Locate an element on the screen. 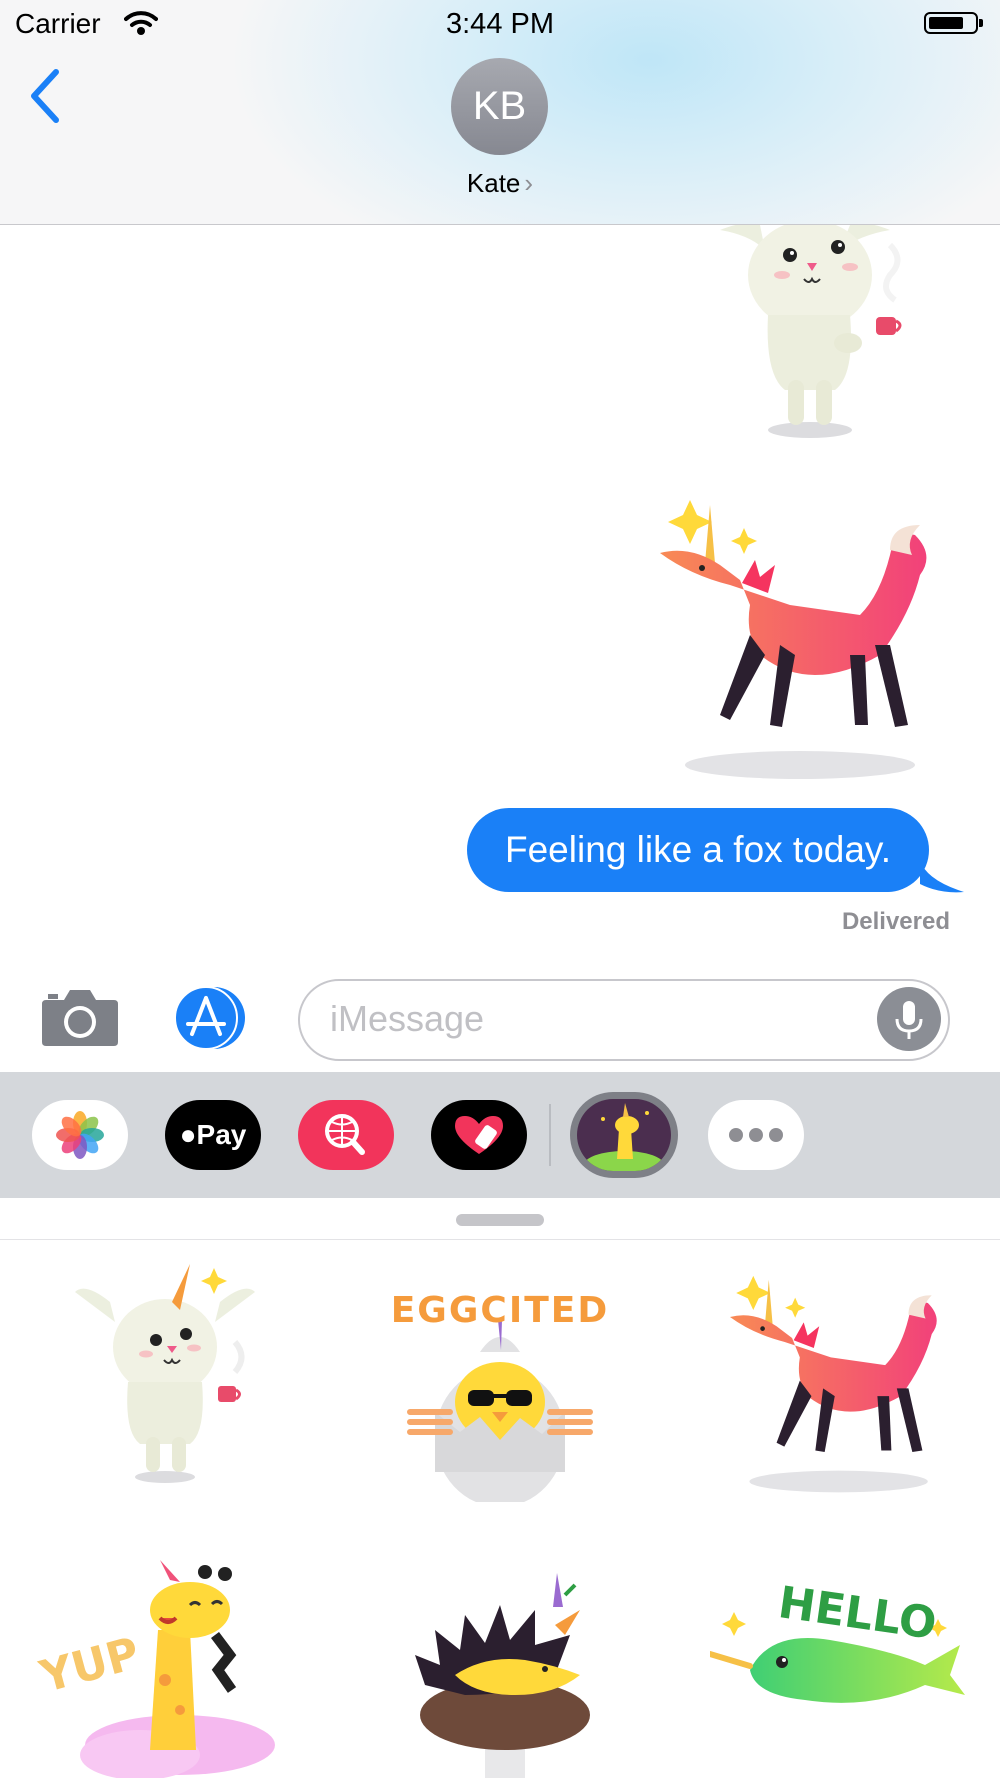 The width and height of the screenshot is (1000, 1778). more-apps-button is located at coordinates (756, 1135).